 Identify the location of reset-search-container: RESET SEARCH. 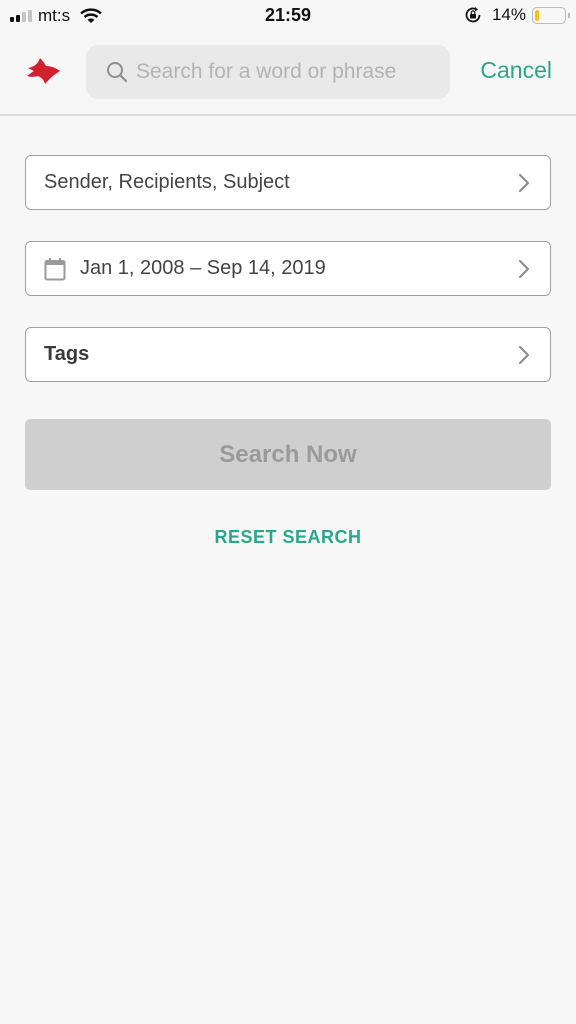
(288, 537).